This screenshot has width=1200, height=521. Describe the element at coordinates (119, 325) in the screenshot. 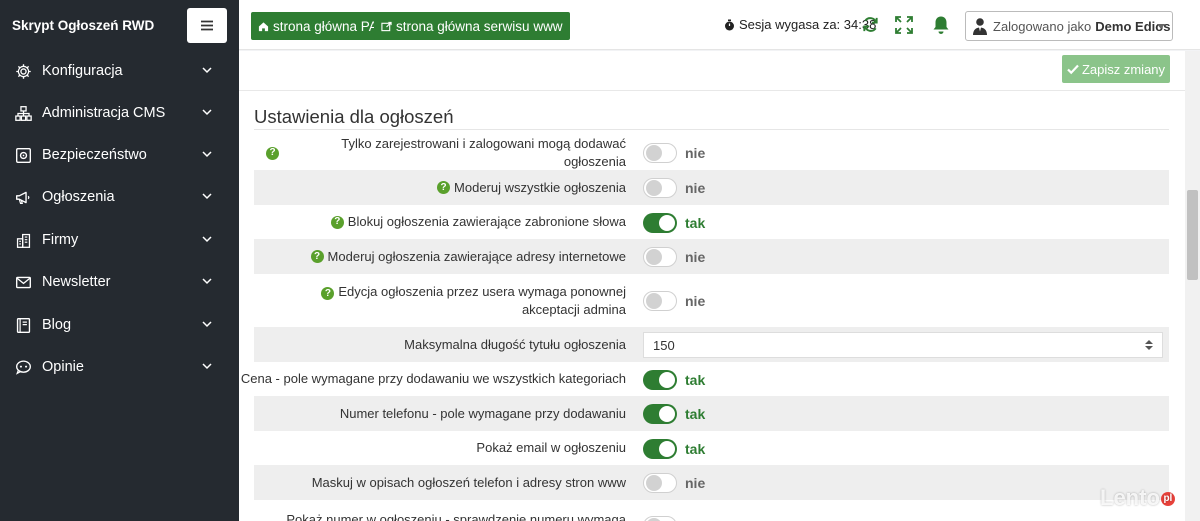

I see `sidebar-item-blog: Blog` at that location.